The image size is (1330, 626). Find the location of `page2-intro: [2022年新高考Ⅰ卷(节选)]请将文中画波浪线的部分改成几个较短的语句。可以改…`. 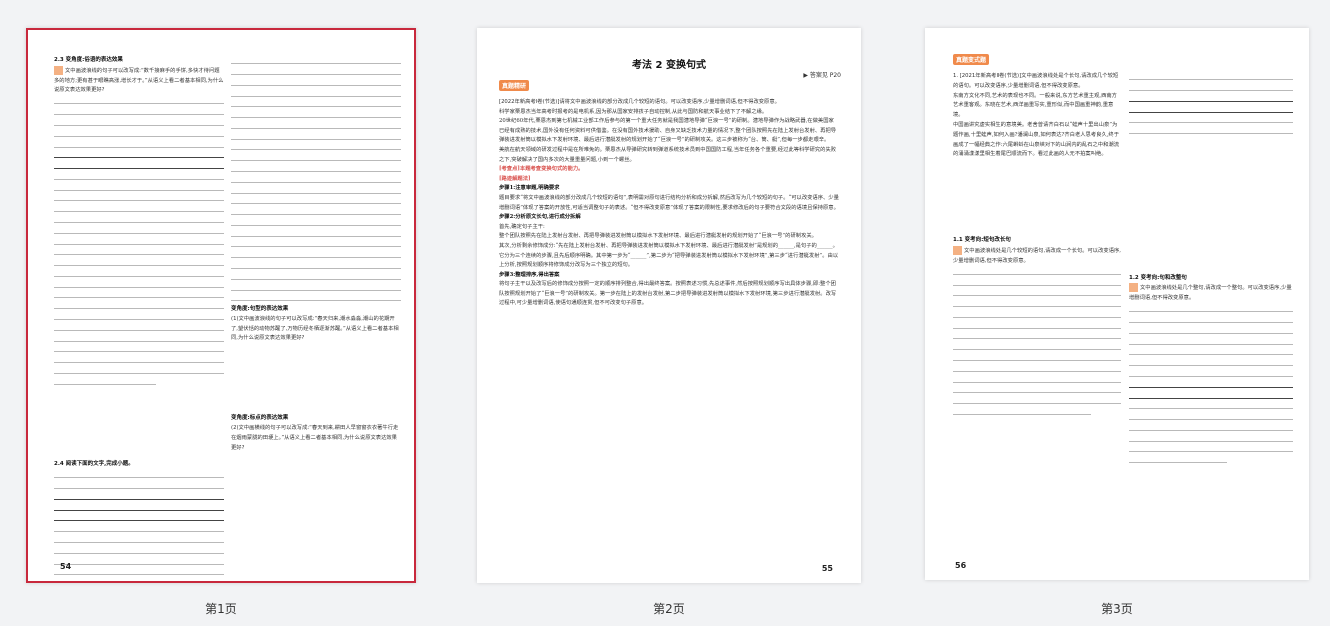

page2-intro: [2022年新高考Ⅰ卷(节选)]请将文中画波浪线的部分改成几个较短的语句。可以改… is located at coordinates (639, 102).